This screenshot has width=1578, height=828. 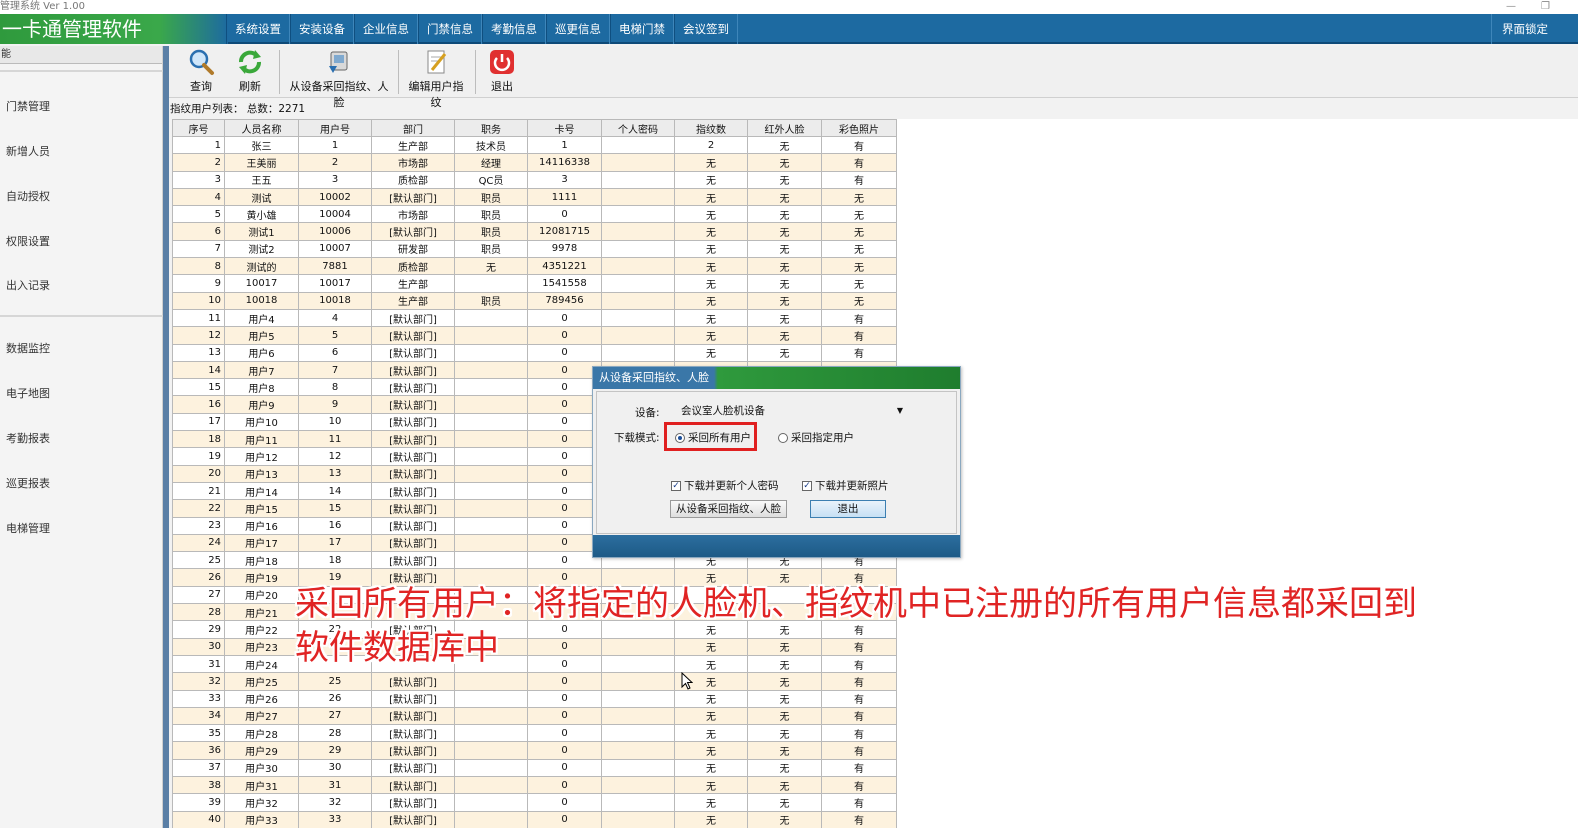 What do you see at coordinates (534, 300) in the screenshot?
I see `table-row: 10 10018 10018 生产部 职员 789456 无无无` at bounding box center [534, 300].